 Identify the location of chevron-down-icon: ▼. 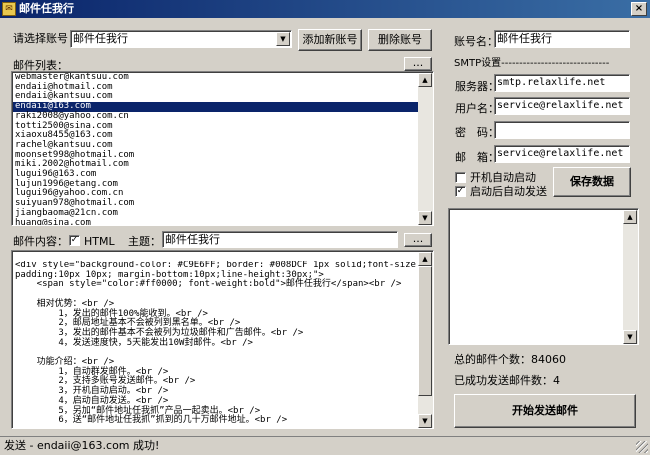
(283, 39).